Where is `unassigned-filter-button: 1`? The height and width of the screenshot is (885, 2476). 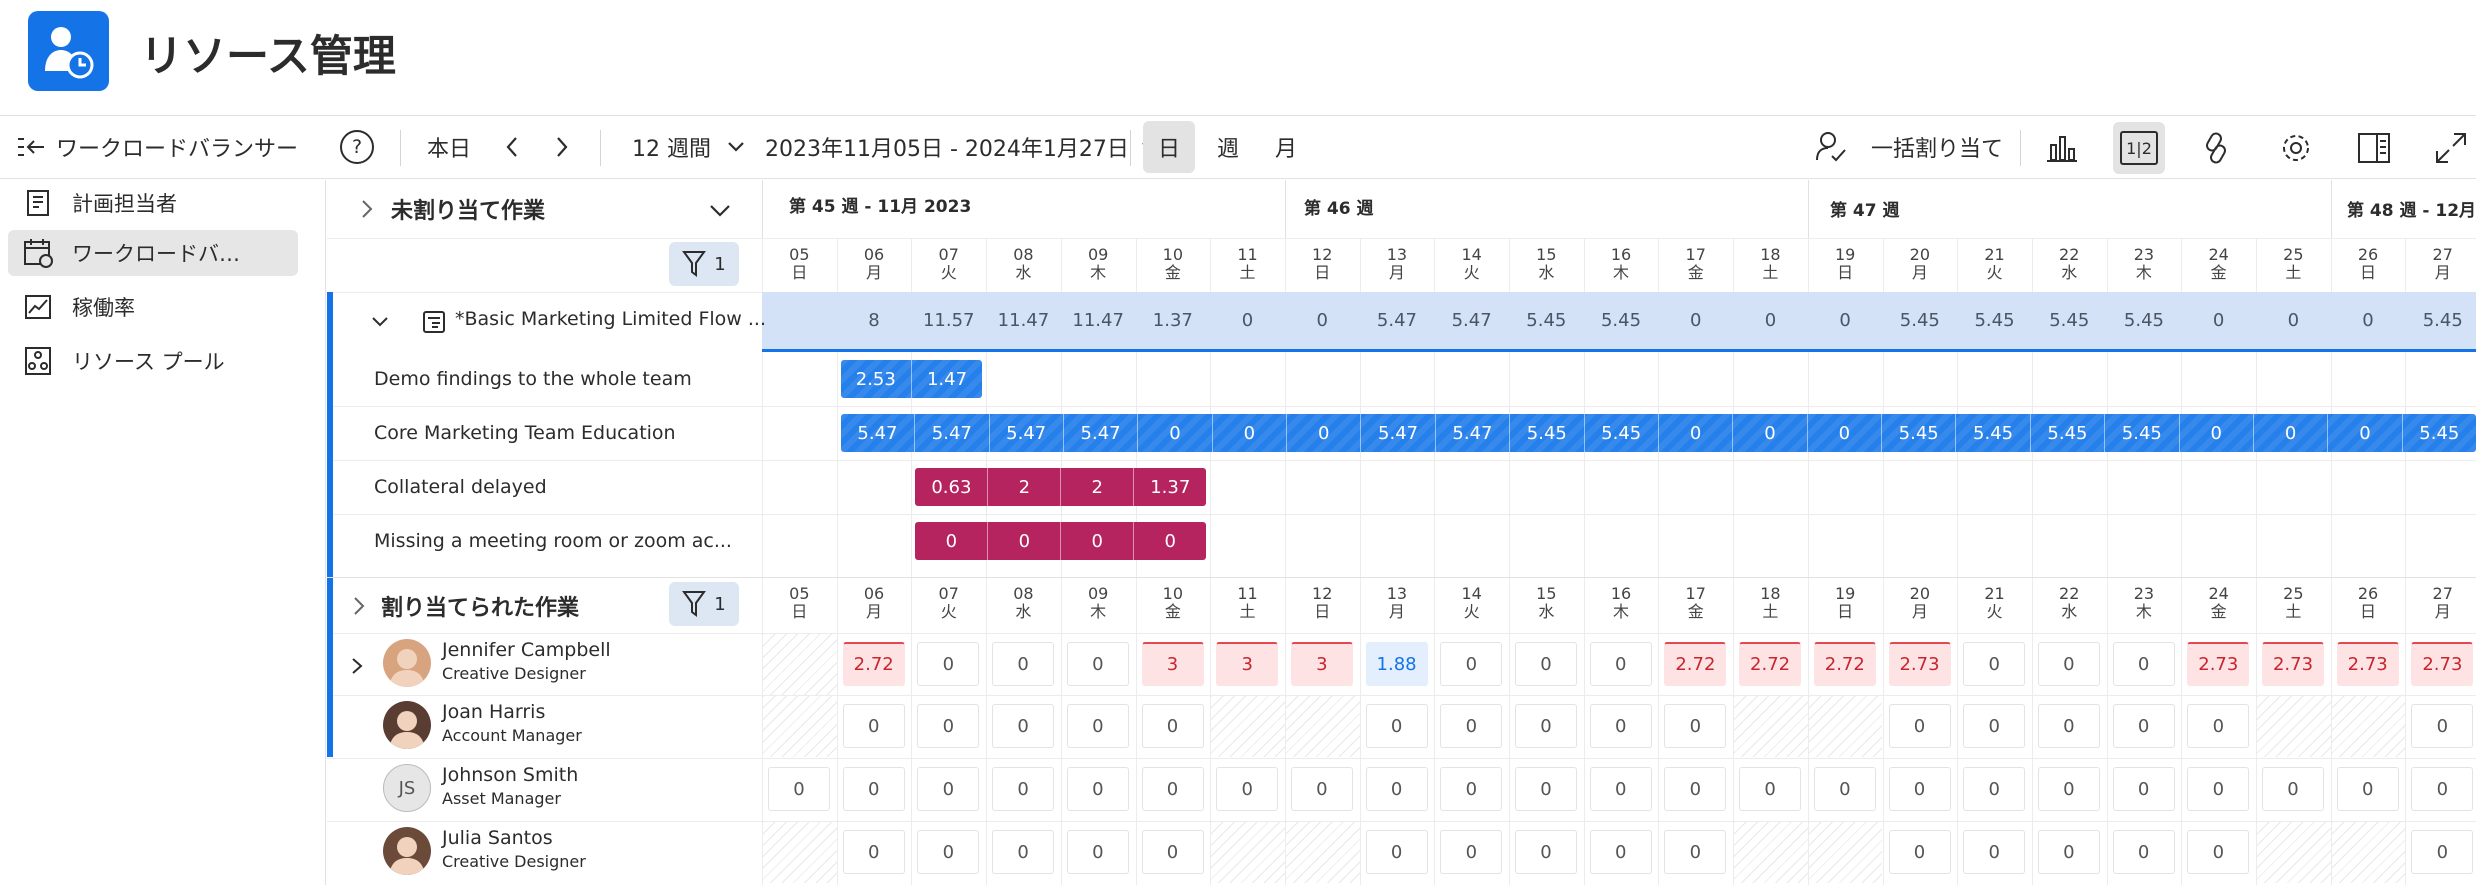
unassigned-filter-button: 1 is located at coordinates (704, 264).